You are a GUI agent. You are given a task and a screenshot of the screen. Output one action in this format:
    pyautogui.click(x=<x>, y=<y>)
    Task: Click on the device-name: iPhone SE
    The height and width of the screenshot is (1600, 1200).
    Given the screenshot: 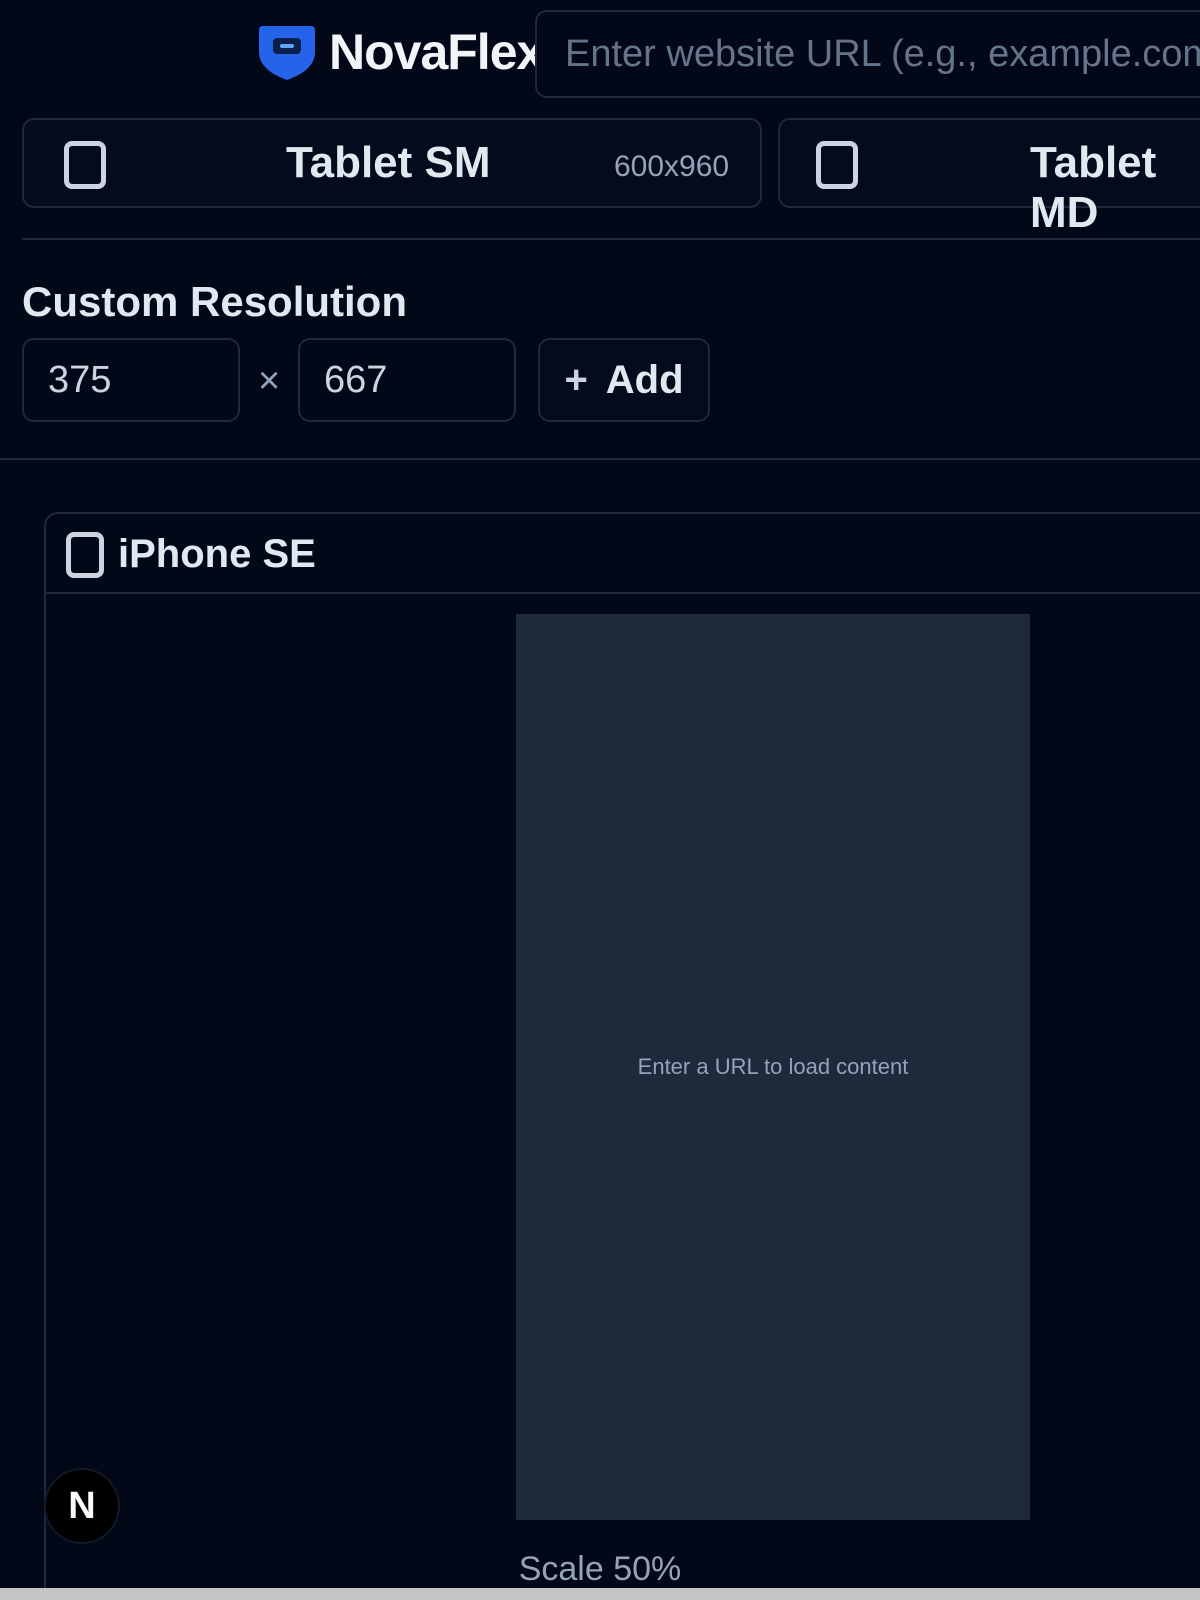 What is the action you would take?
    pyautogui.click(x=217, y=554)
    